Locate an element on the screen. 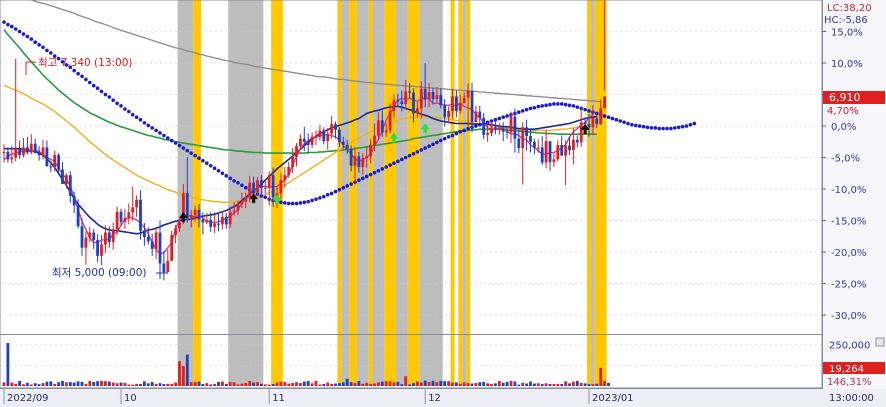 This screenshot has height=407, width=886. date-label: 12 is located at coordinates (434, 398).